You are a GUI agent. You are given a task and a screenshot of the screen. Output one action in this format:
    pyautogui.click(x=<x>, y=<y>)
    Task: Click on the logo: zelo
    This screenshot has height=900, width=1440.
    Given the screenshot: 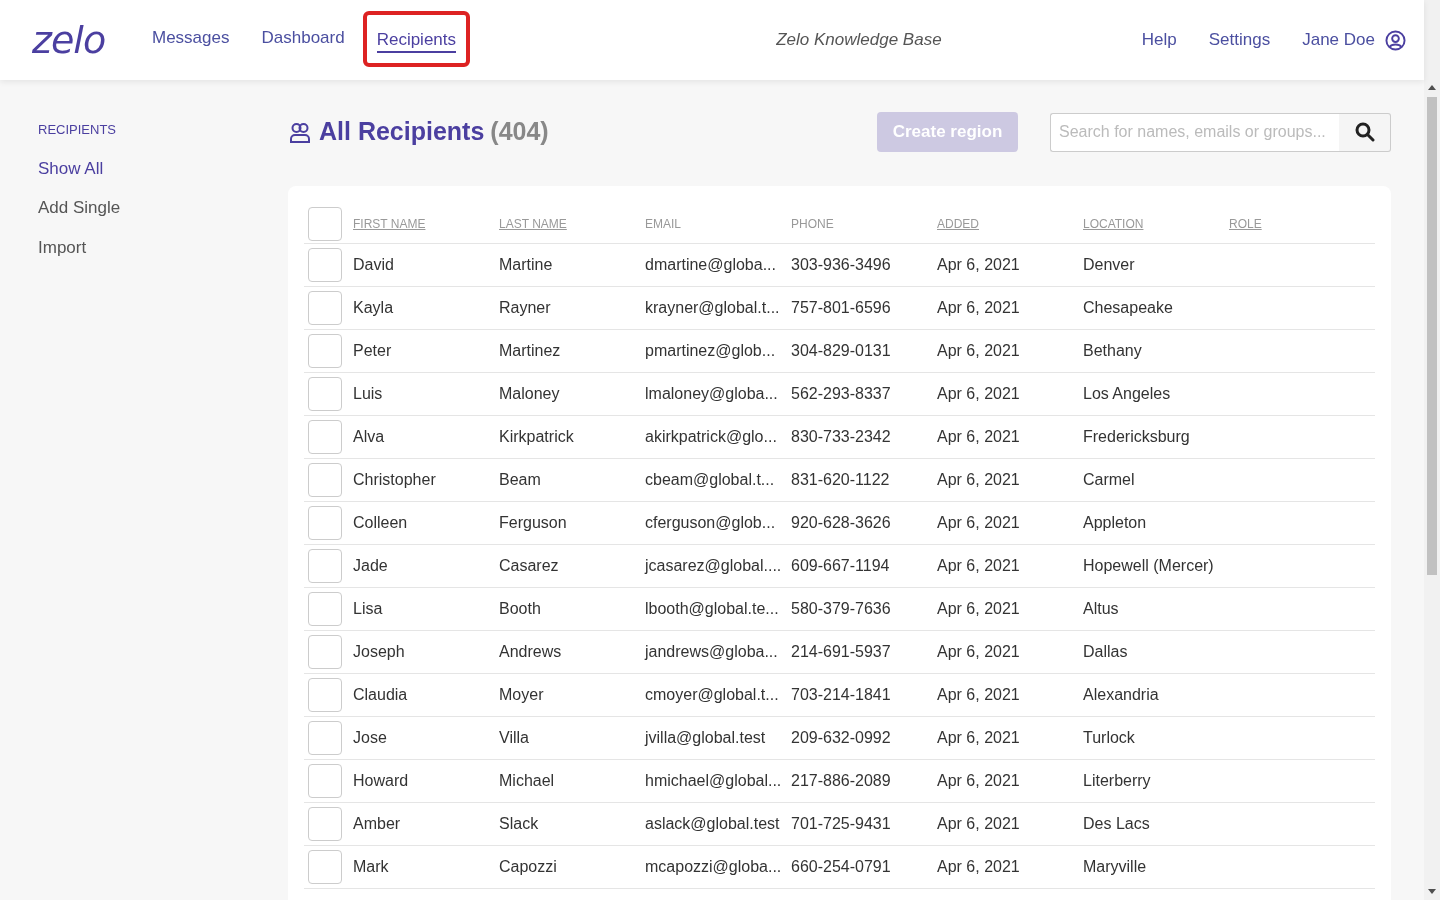 What is the action you would take?
    pyautogui.click(x=76, y=40)
    